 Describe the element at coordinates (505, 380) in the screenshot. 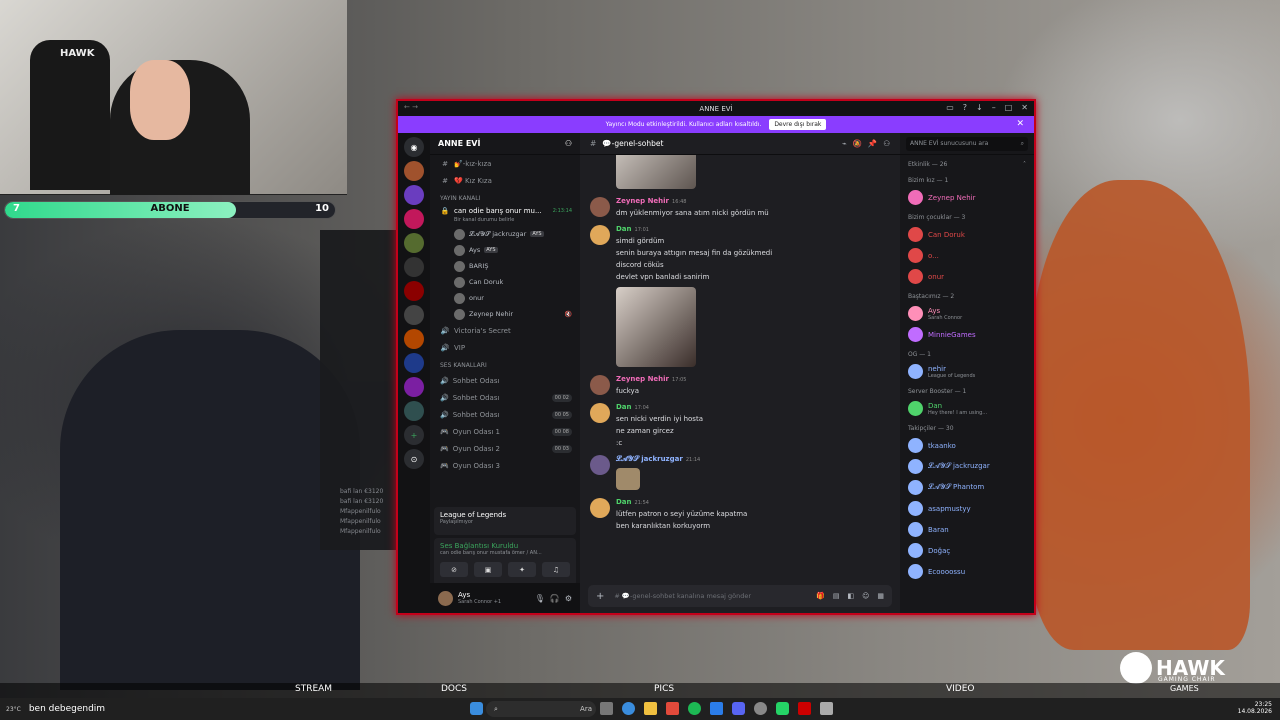

I see `voice-channel: 🔊 Sohbet Odası` at that location.